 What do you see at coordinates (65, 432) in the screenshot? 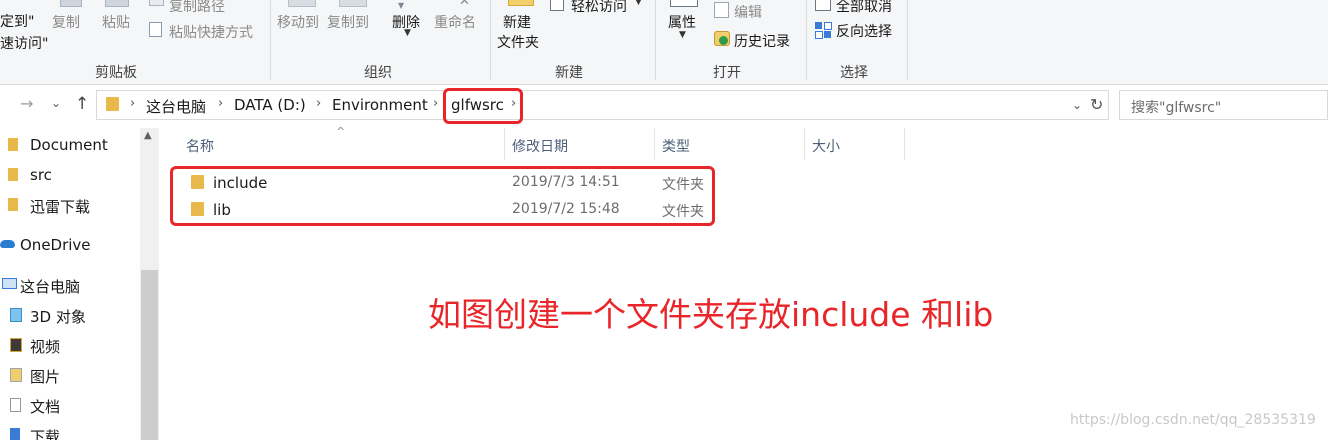
I see `nav-item-downloads: 下载` at bounding box center [65, 432].